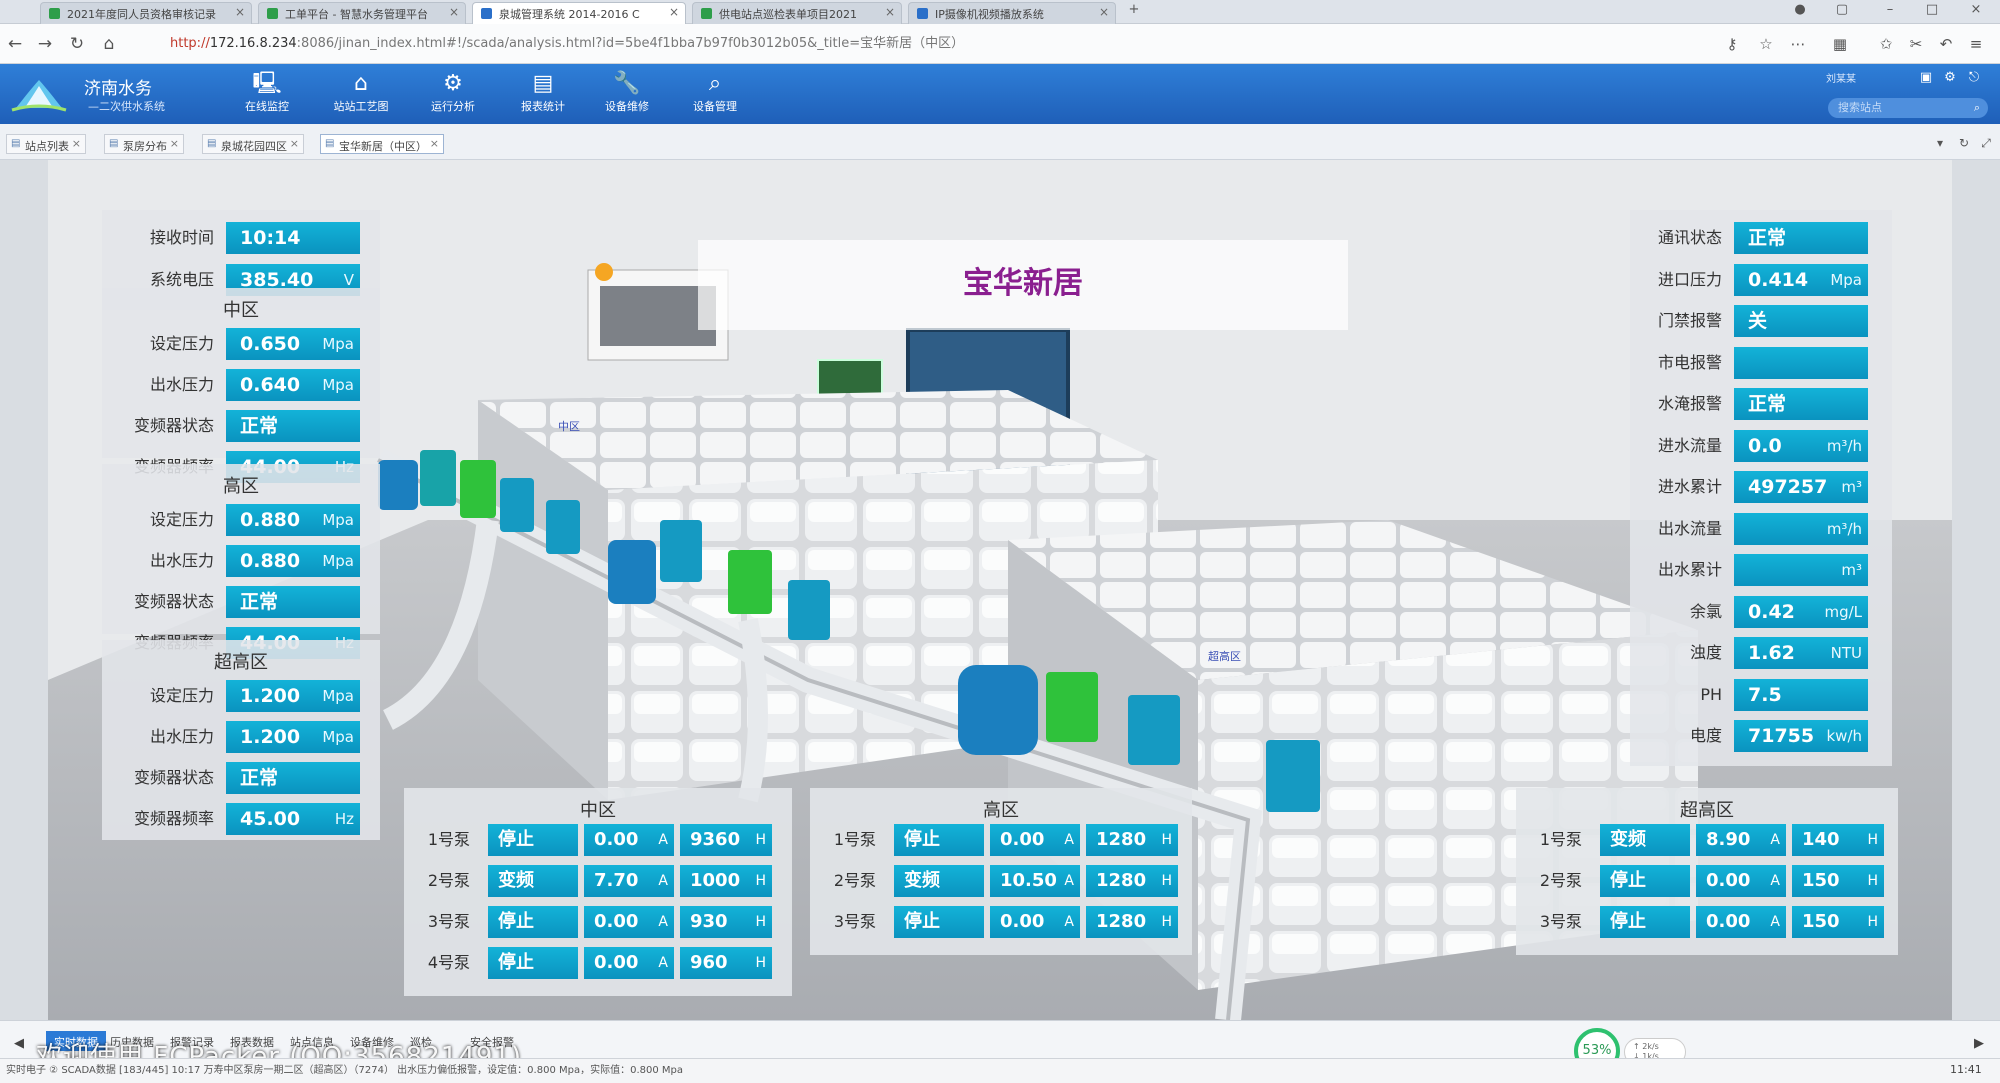 Image resolution: width=2000 pixels, height=1083 pixels. Describe the element at coordinates (1012, 13) in the screenshot. I see `browser-tab: IP摄像机视频播放系统 ×` at that location.